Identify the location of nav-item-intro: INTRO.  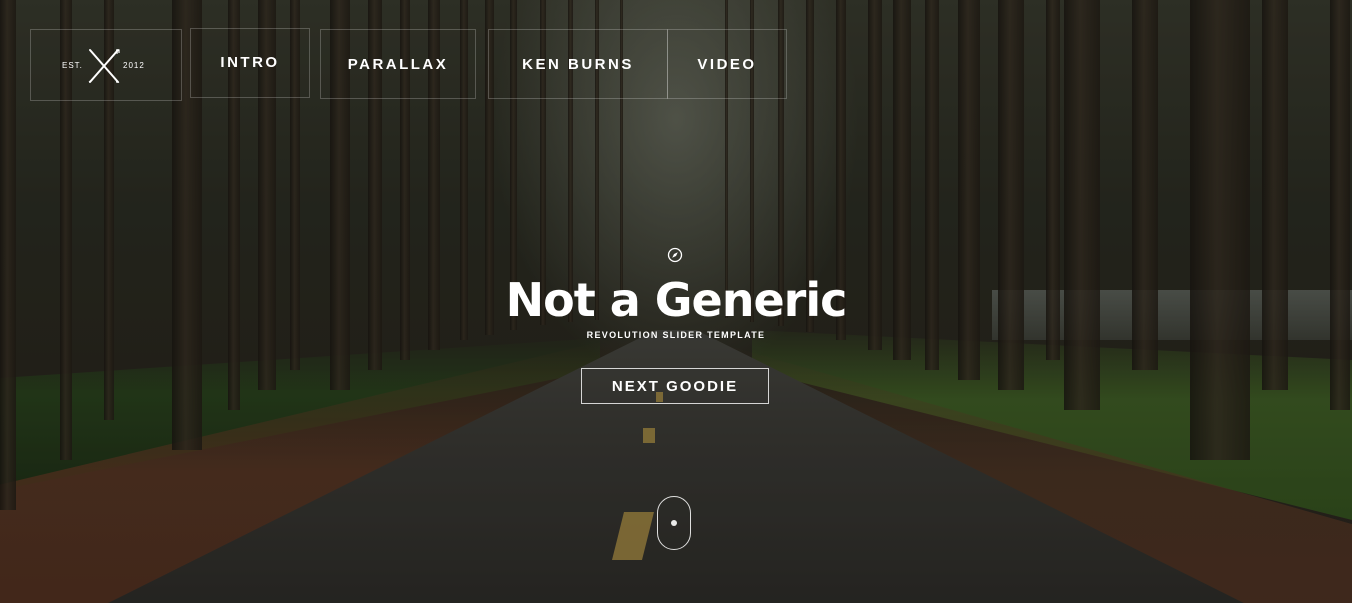
(250, 63).